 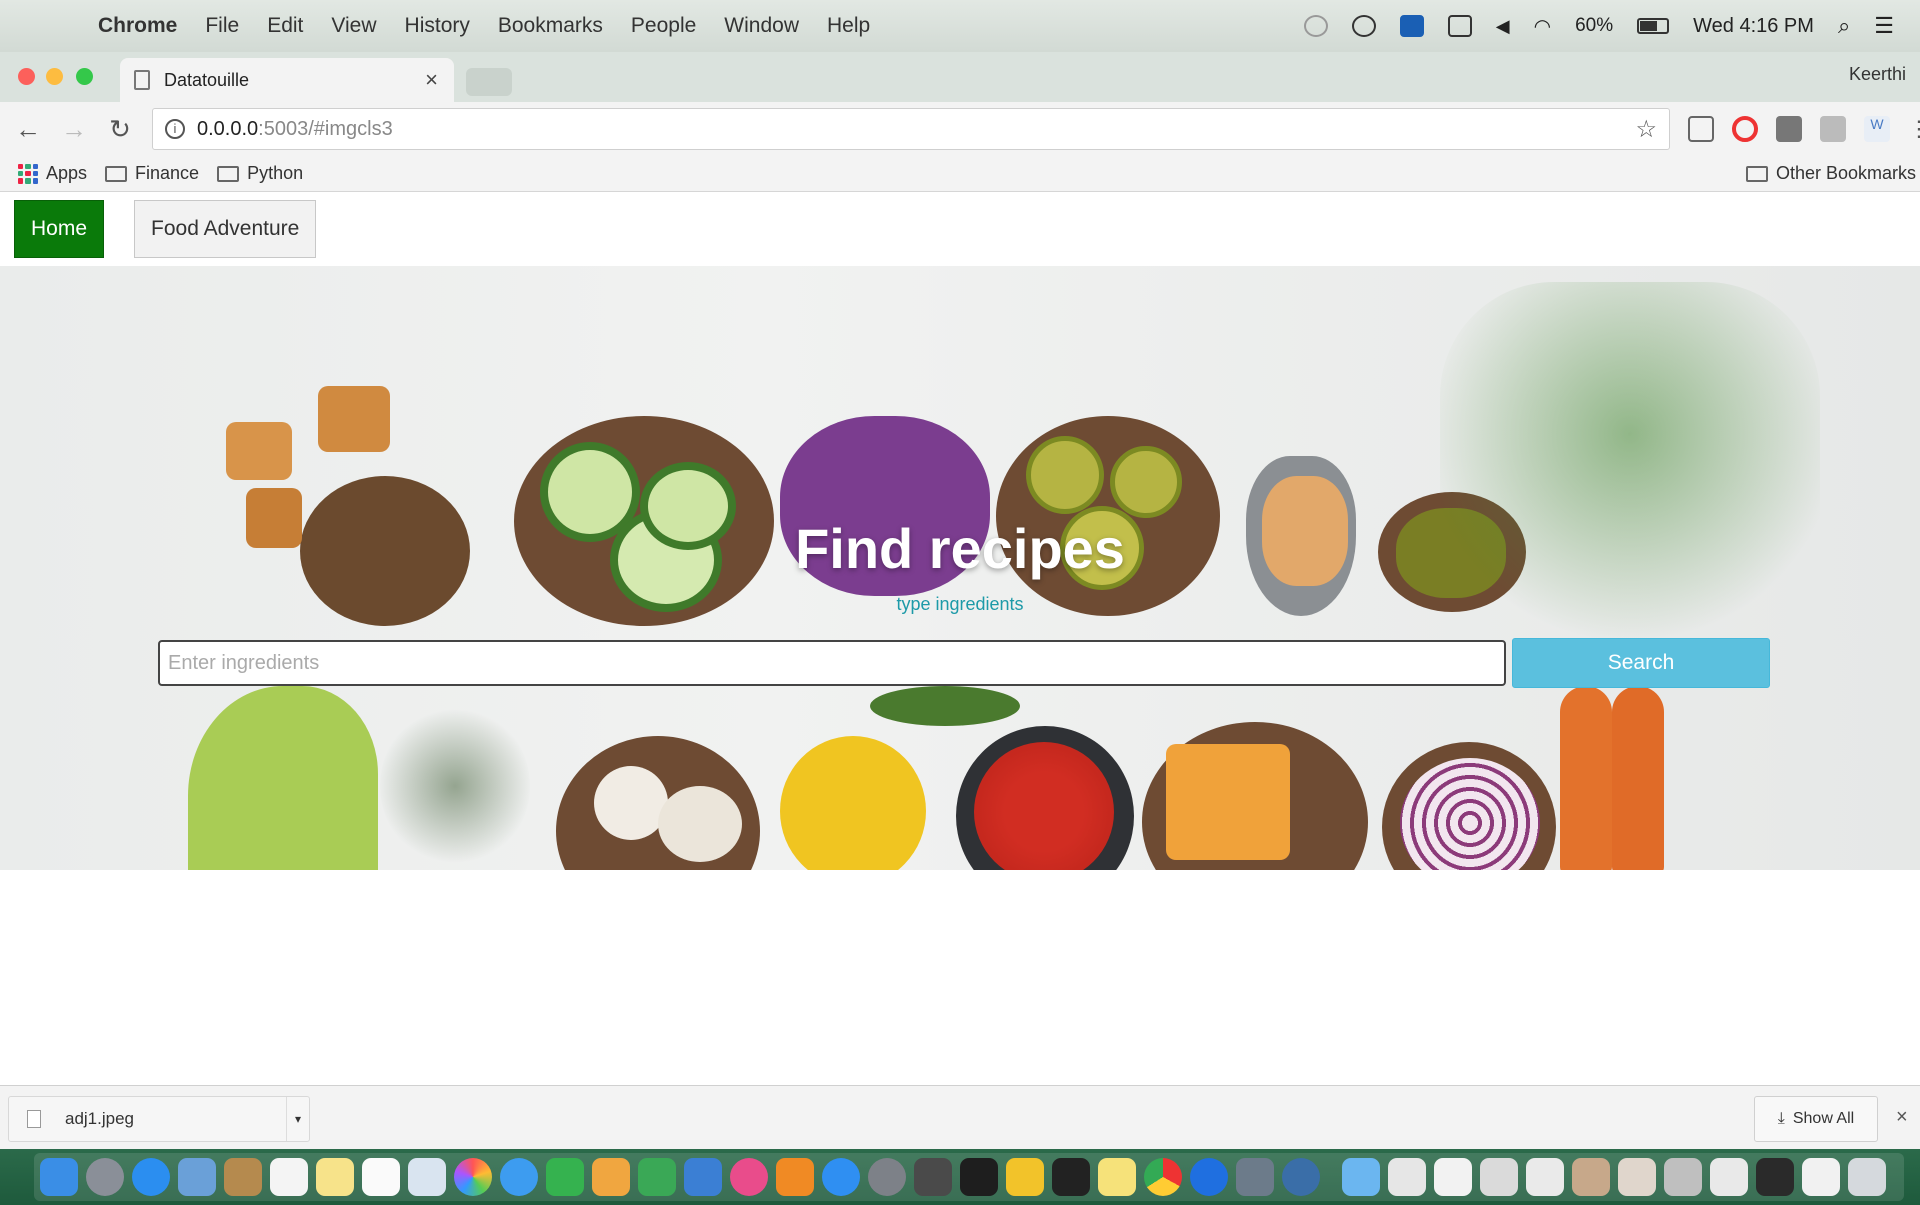 I want to click on menu-history: History, so click(x=437, y=26).